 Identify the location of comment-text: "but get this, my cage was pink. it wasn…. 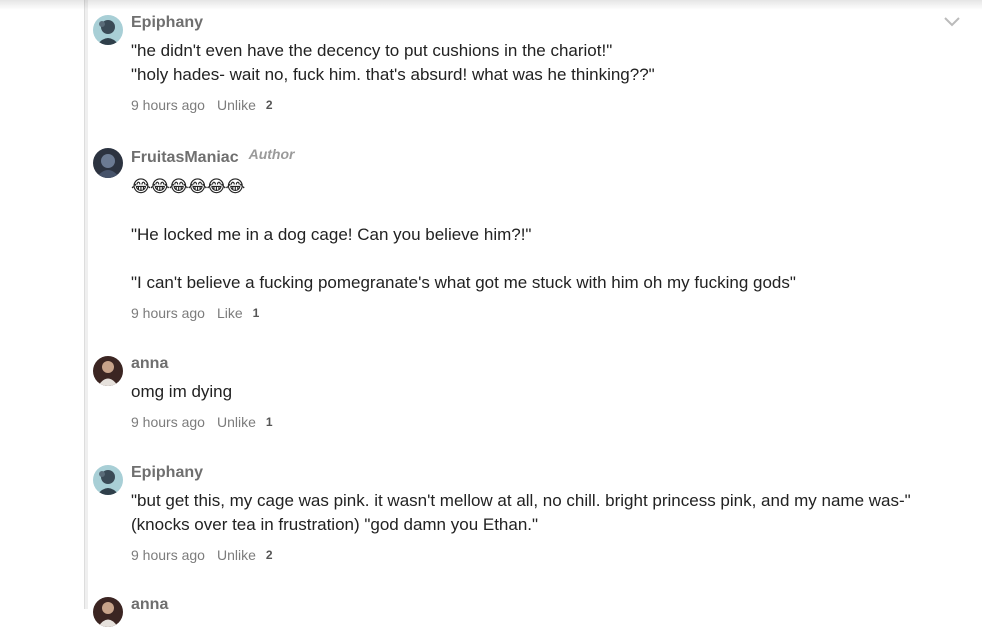
(547, 513).